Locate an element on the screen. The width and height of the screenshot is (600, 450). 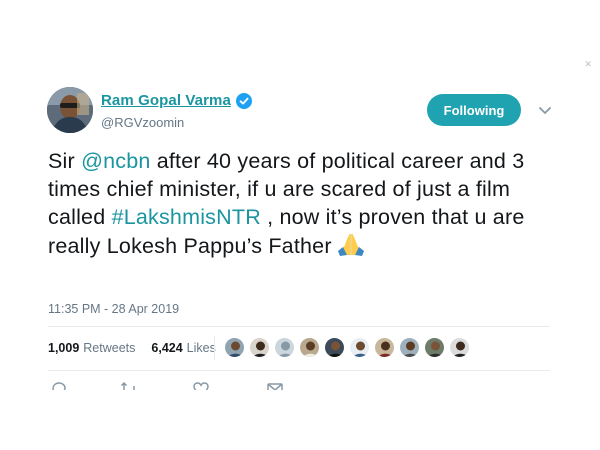
likes-count: 6,424 is located at coordinates (166, 348).